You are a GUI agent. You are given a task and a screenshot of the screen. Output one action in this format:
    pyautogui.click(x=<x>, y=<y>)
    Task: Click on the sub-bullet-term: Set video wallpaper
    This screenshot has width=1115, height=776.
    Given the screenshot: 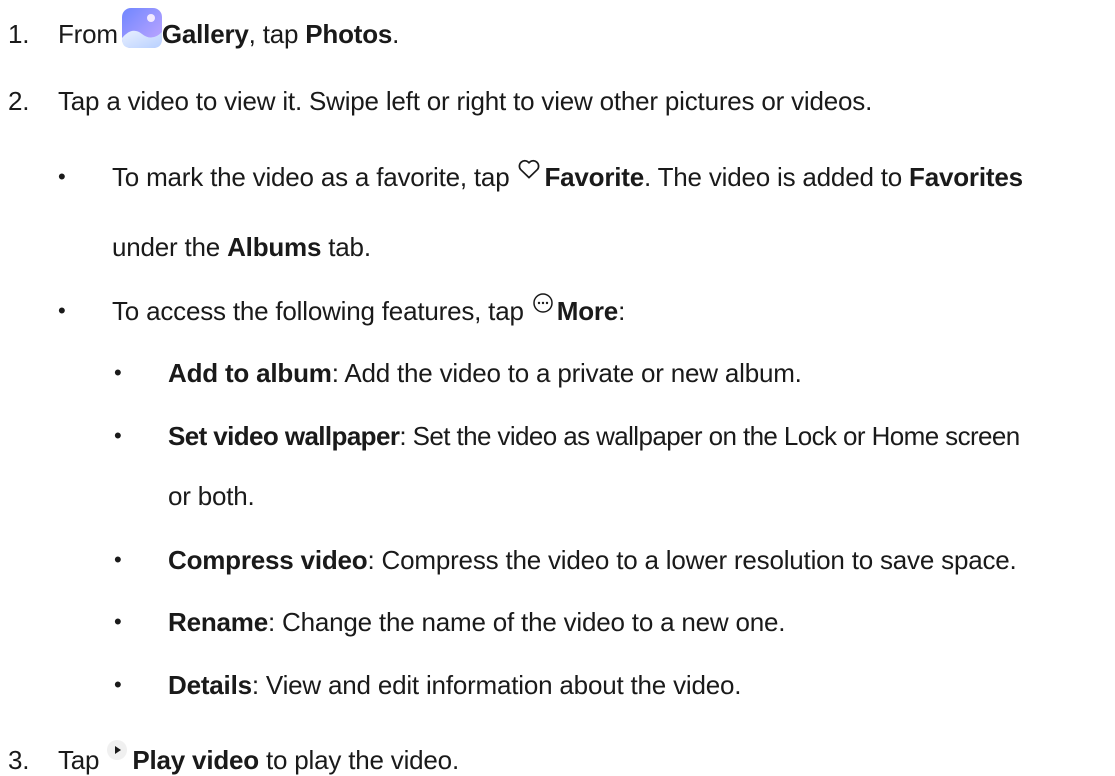 What is the action you would take?
    pyautogui.click(x=284, y=436)
    